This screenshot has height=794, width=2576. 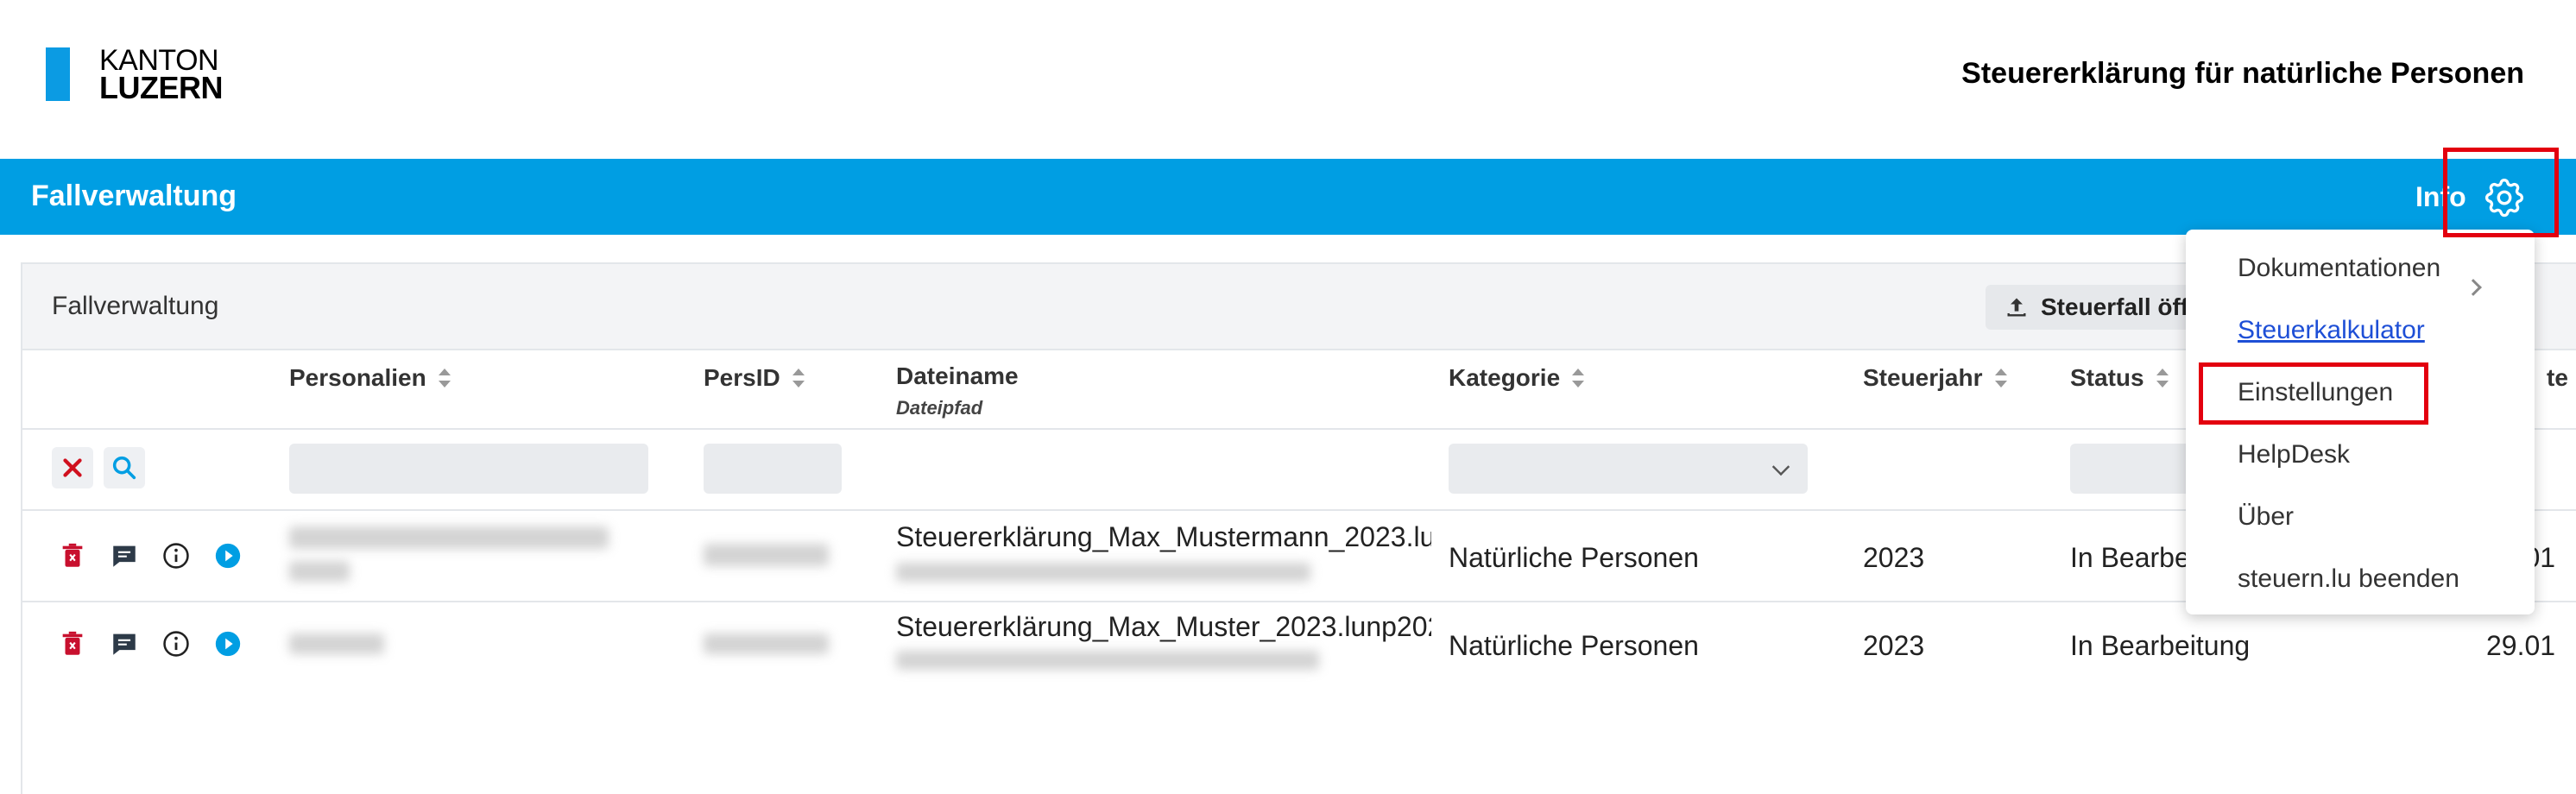 I want to click on filter-persid-input, so click(x=773, y=469).